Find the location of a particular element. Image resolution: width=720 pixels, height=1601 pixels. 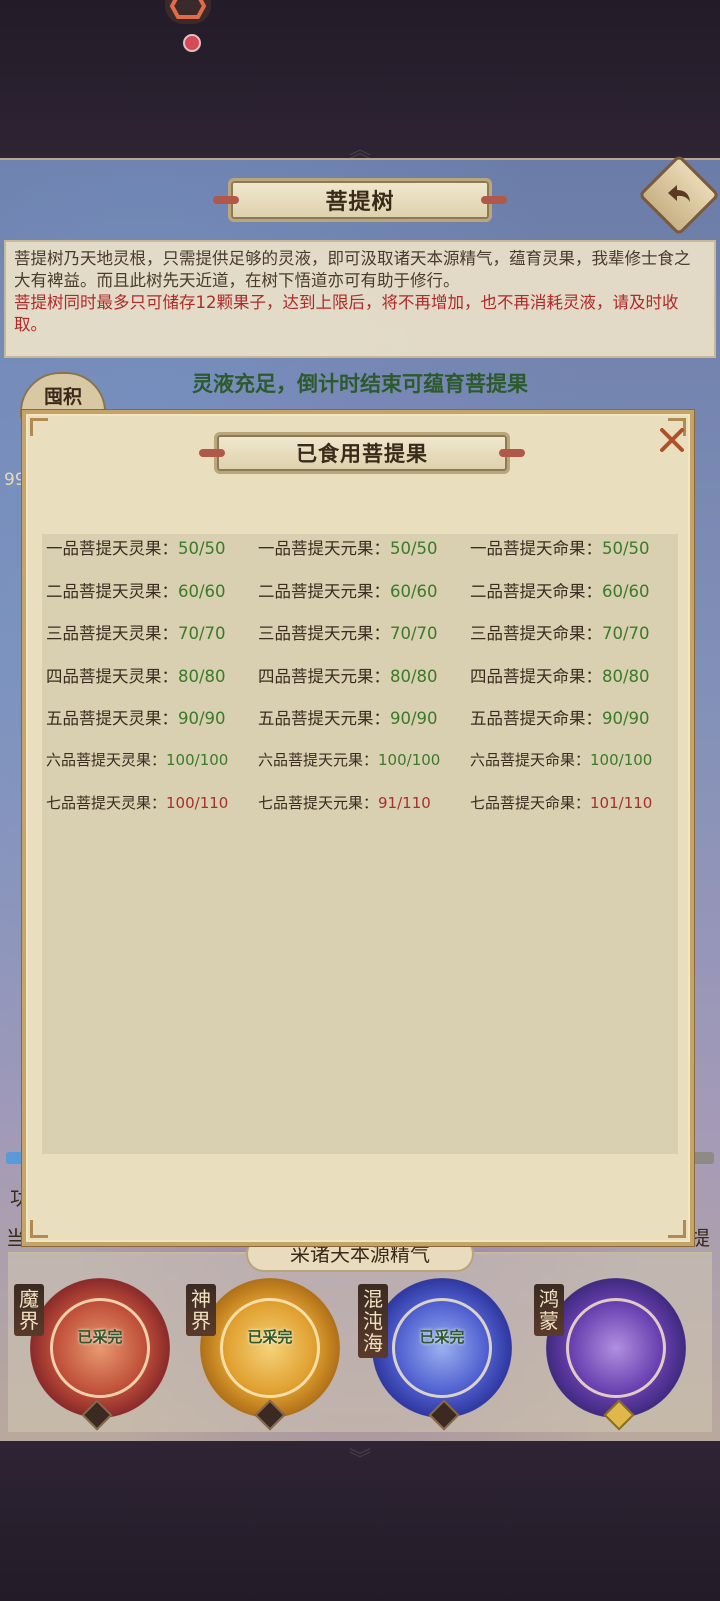

fruit-label: 一品菩提天元果： is located at coordinates (324, 549).